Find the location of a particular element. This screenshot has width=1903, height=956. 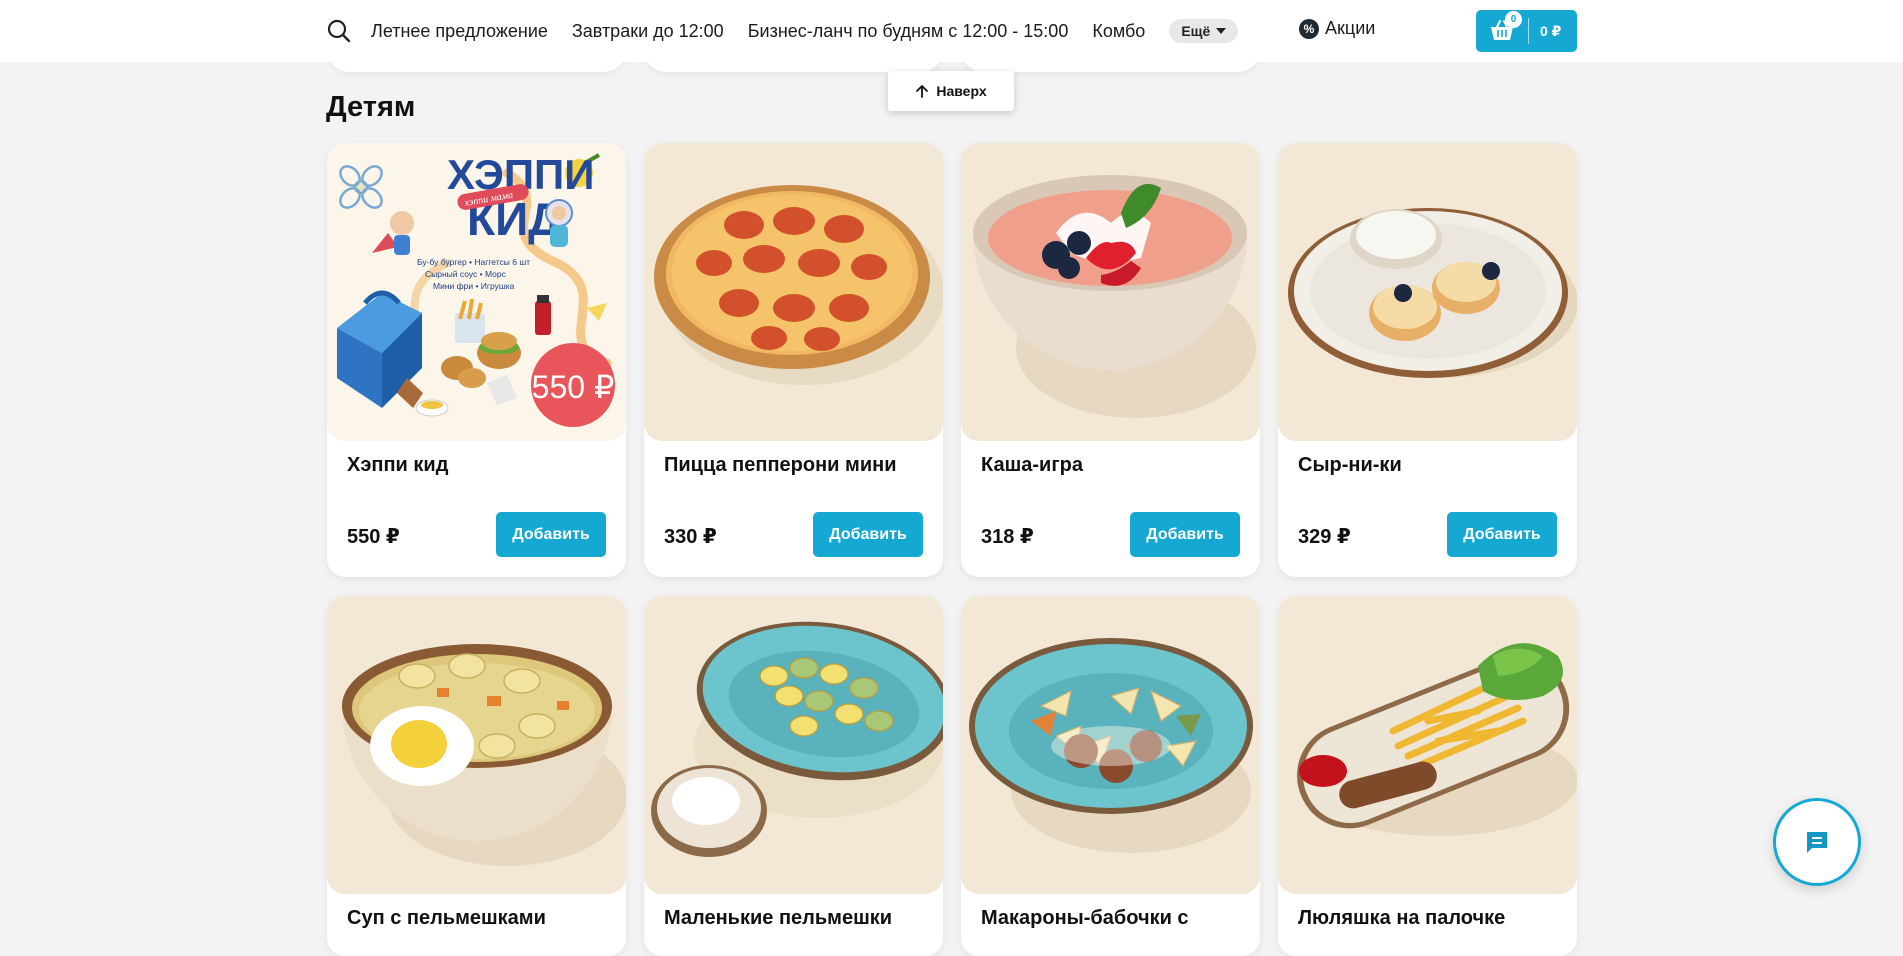

product-card-lulya-kebab: Люляшка на палочке is located at coordinates (1427, 776).